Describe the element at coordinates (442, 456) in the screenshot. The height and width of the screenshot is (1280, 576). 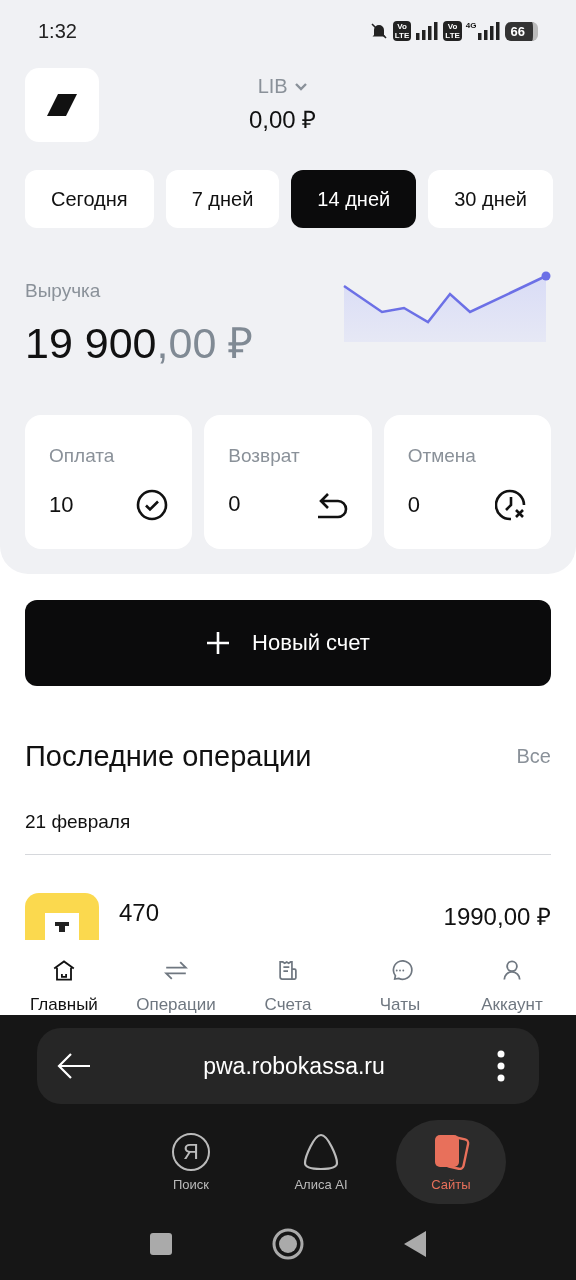
I see `stat-label: Отмена` at that location.